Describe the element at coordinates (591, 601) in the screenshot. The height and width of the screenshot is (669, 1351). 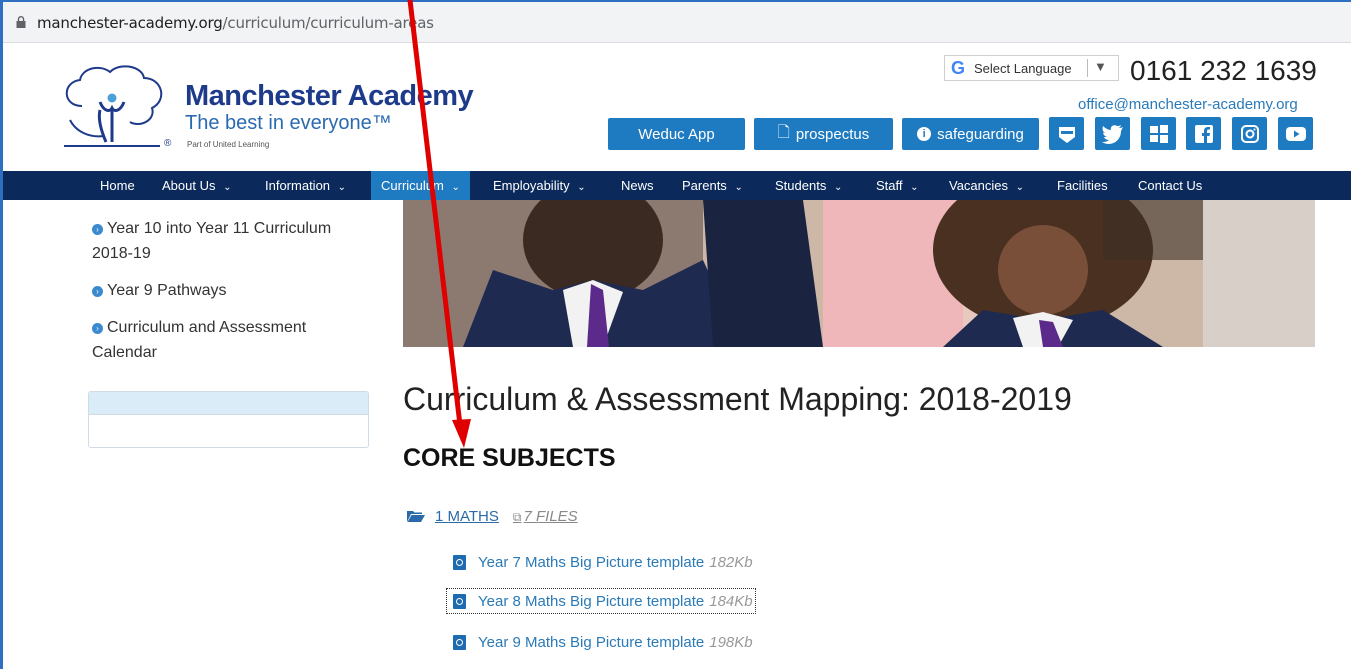
I see `file-name: Year 8 Maths Big Picture template` at that location.